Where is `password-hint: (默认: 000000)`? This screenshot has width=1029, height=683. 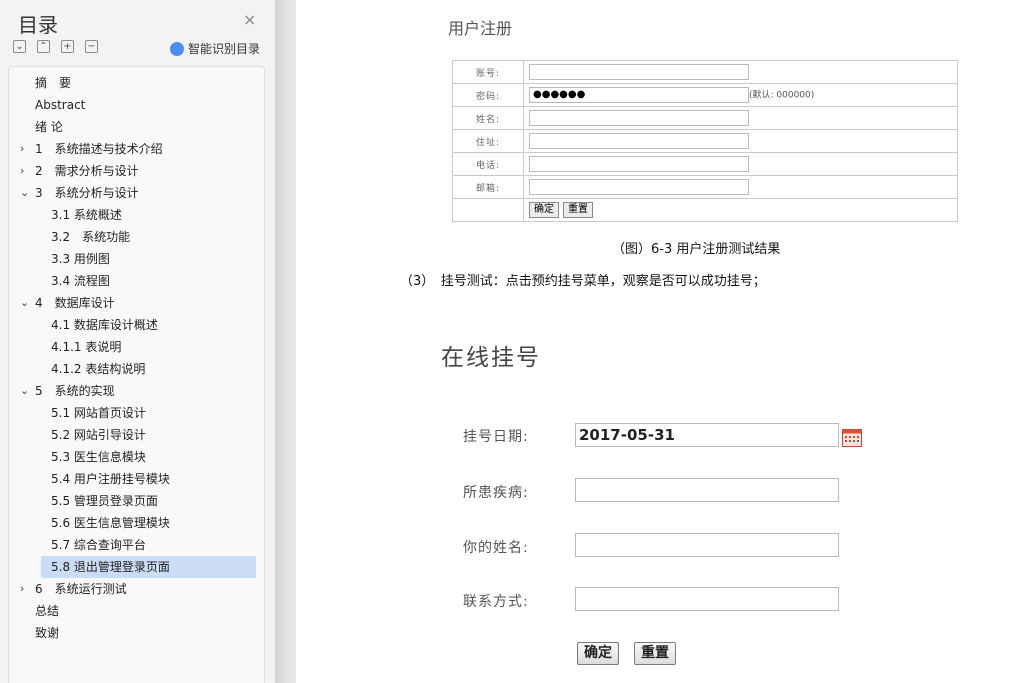
password-hint: (默认: 000000) is located at coordinates (782, 95).